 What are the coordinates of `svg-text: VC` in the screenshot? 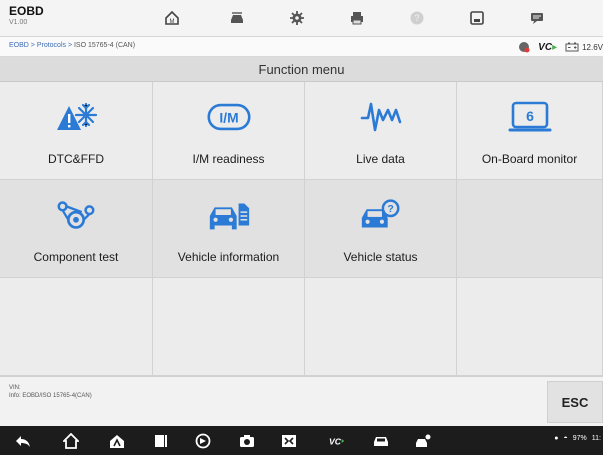 It's located at (335, 441).